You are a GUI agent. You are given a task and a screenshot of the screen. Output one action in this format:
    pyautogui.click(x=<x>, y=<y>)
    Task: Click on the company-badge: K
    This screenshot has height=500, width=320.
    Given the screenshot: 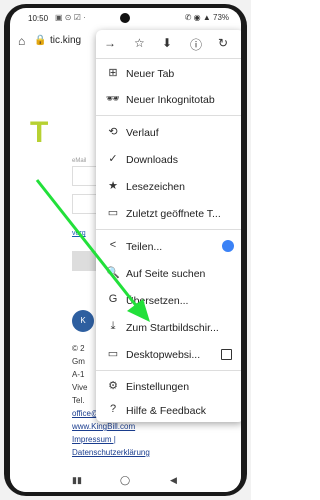 What is the action you would take?
    pyautogui.click(x=83, y=321)
    